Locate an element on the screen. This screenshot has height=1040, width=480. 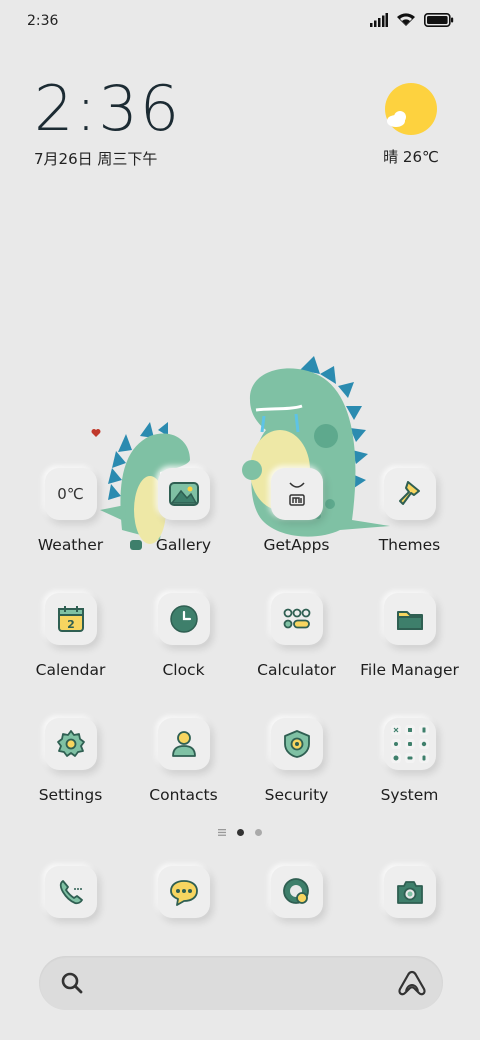
messages-icon is located at coordinates (183, 892).